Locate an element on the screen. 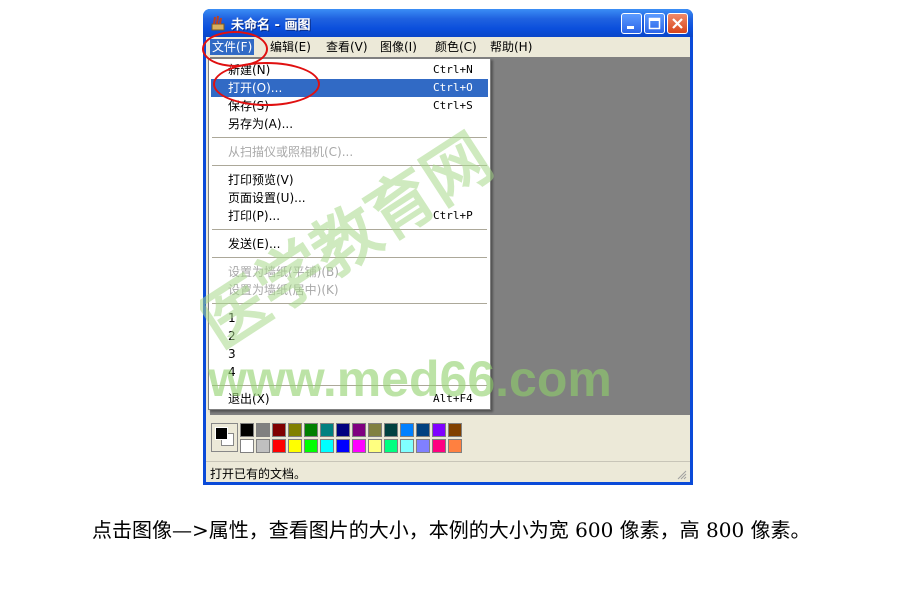 The height and width of the screenshot is (592, 900). maximize-icon is located at coordinates (654, 23).